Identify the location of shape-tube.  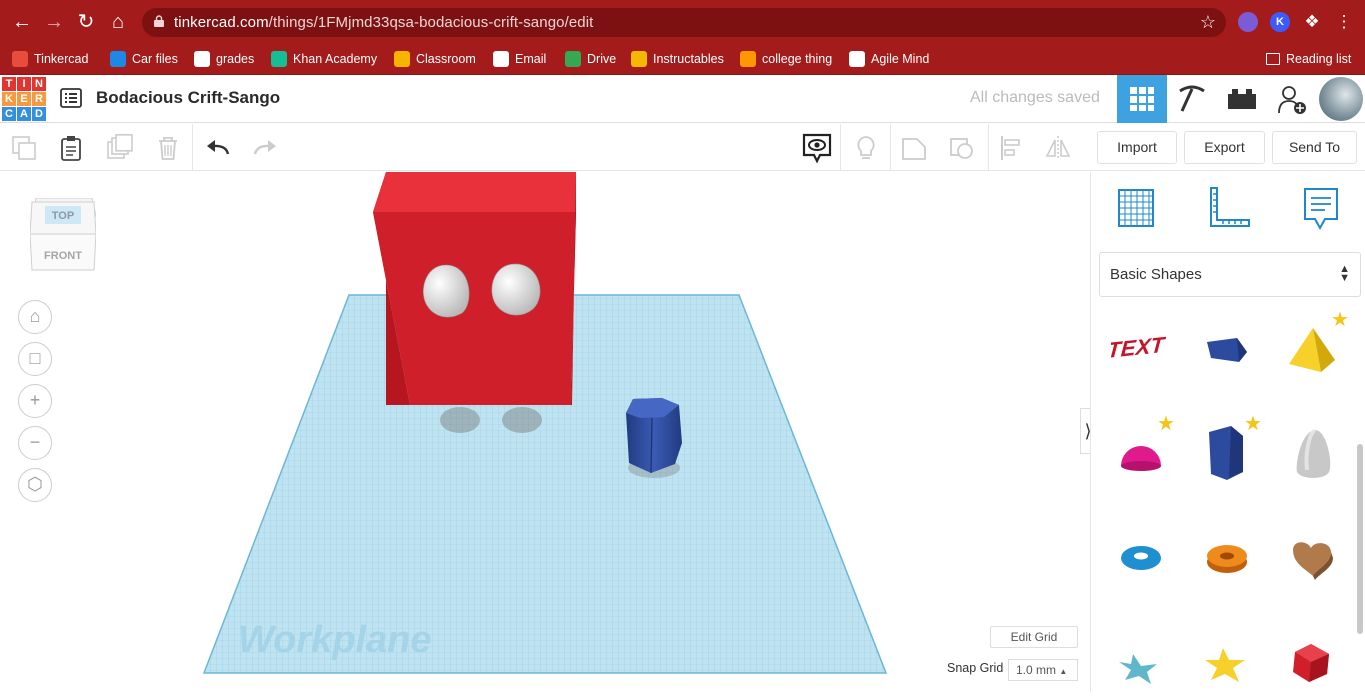
(1227, 558).